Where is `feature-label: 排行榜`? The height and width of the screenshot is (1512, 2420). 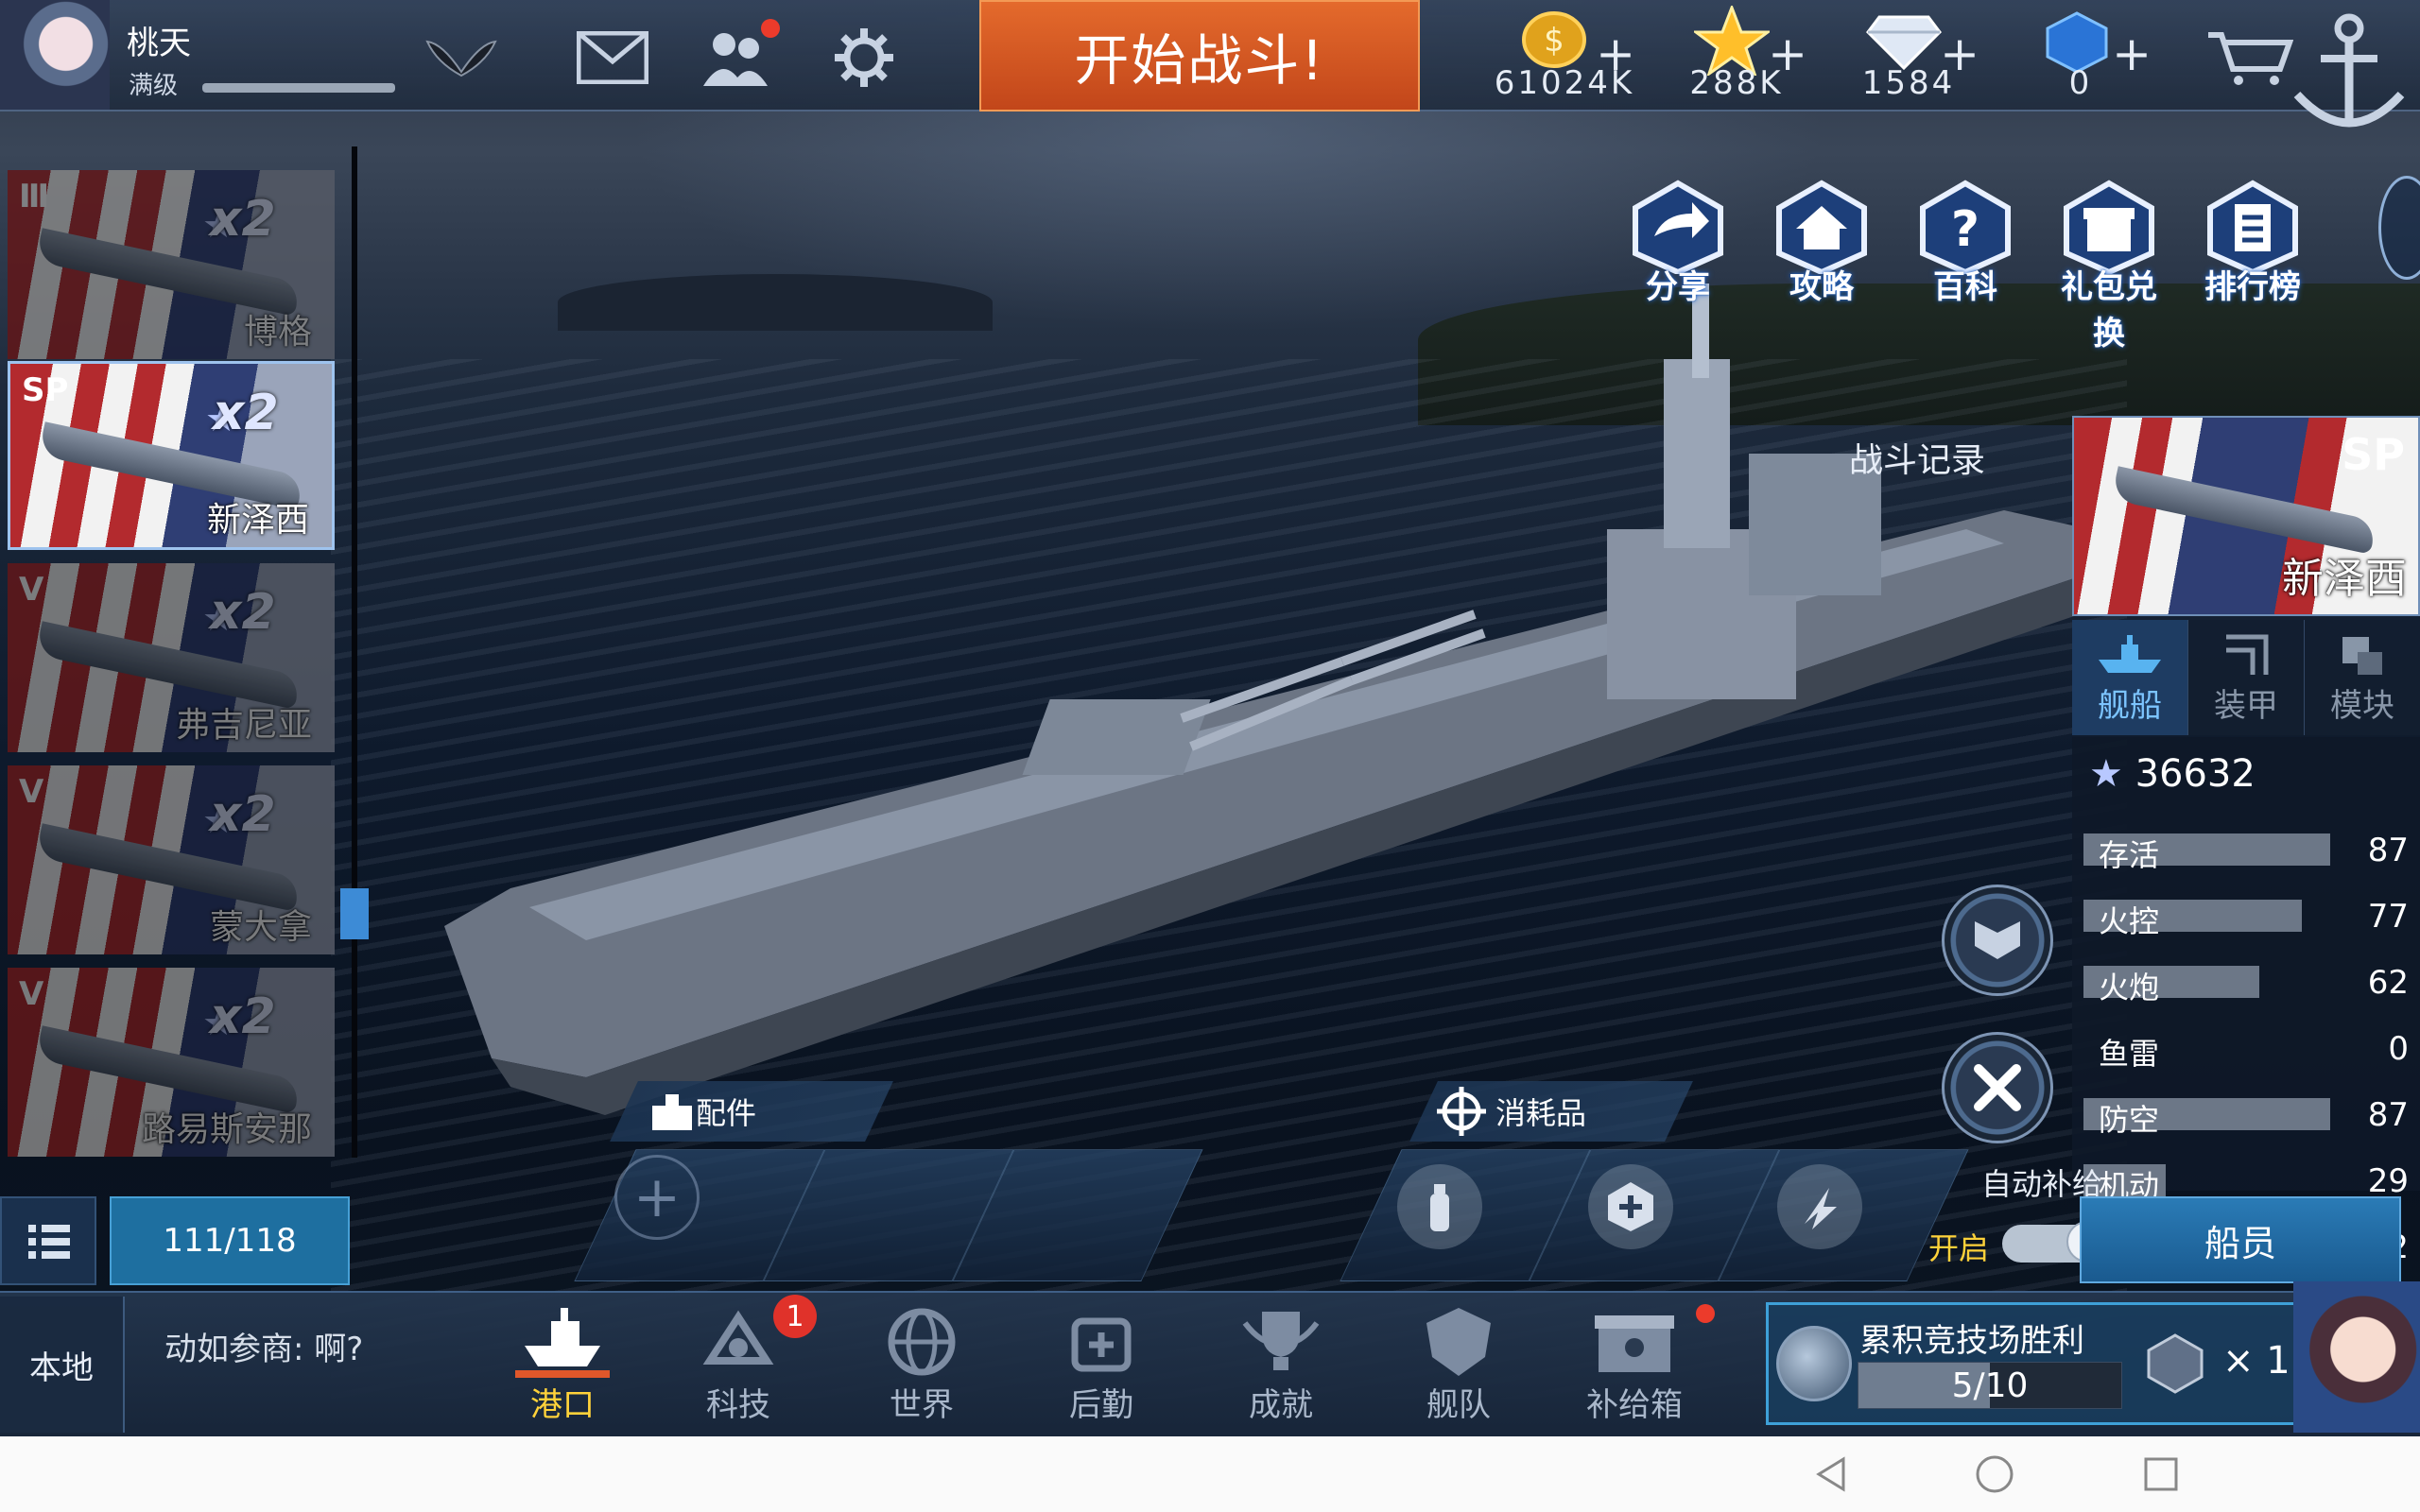 feature-label: 排行榜 is located at coordinates (2252, 287).